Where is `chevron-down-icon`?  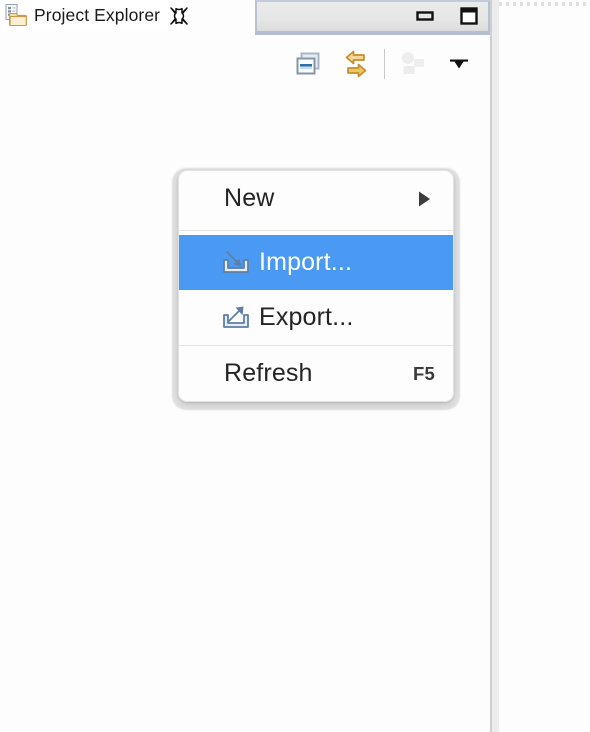
chevron-down-icon is located at coordinates (459, 64).